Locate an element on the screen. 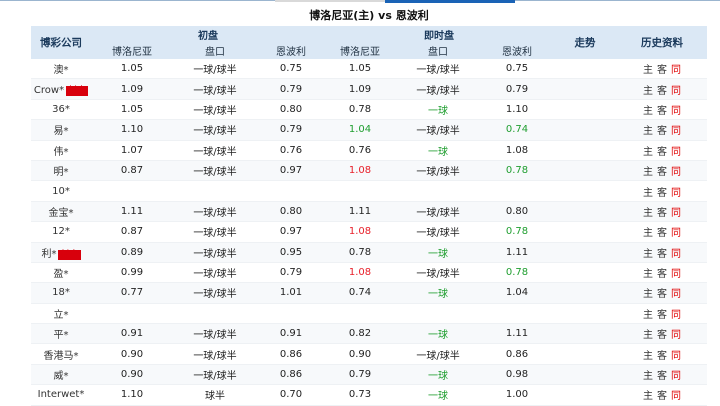 This screenshot has width=720, height=406. company-name: 18* is located at coordinates (61, 292).